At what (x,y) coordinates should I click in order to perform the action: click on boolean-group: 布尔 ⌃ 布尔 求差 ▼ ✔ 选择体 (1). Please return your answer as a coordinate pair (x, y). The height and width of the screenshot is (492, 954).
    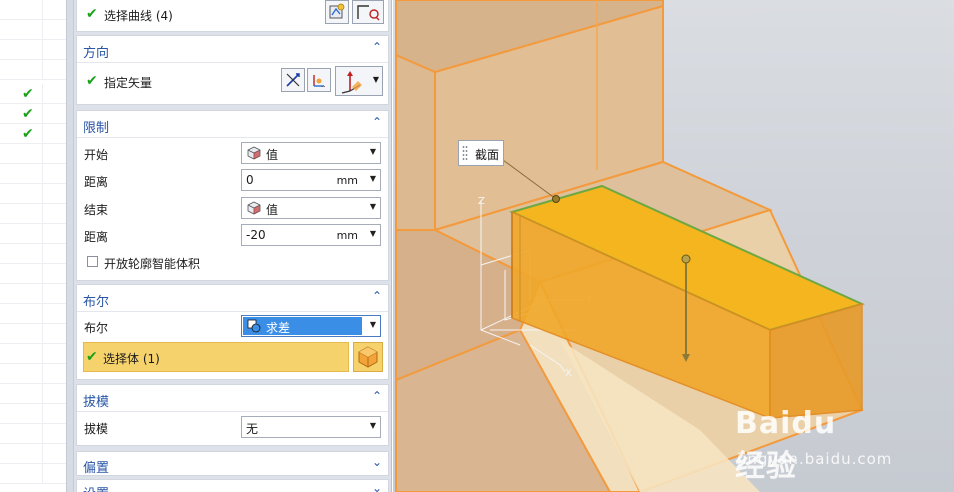
    Looking at the image, I should click on (232, 332).